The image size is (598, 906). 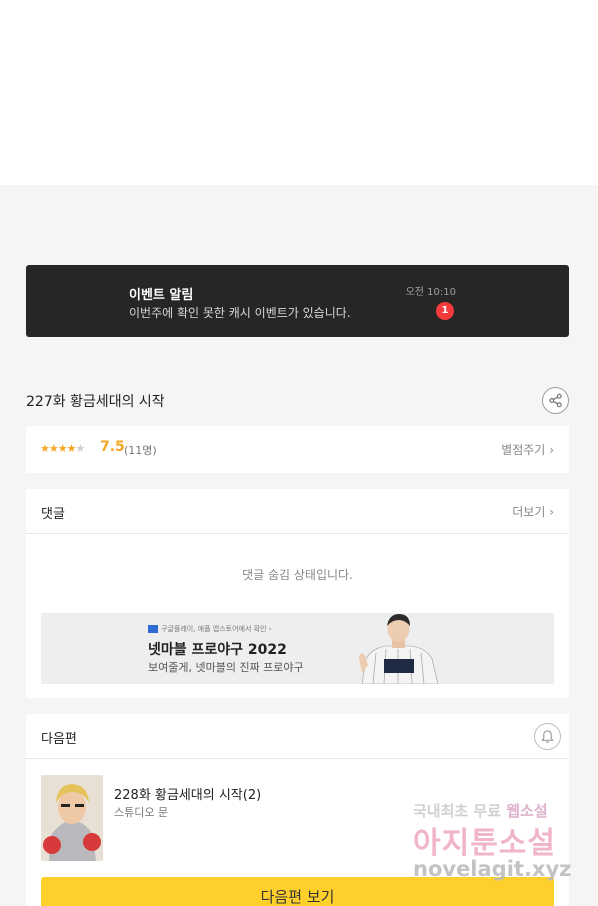 I want to click on bell-icon, so click(x=547, y=736).